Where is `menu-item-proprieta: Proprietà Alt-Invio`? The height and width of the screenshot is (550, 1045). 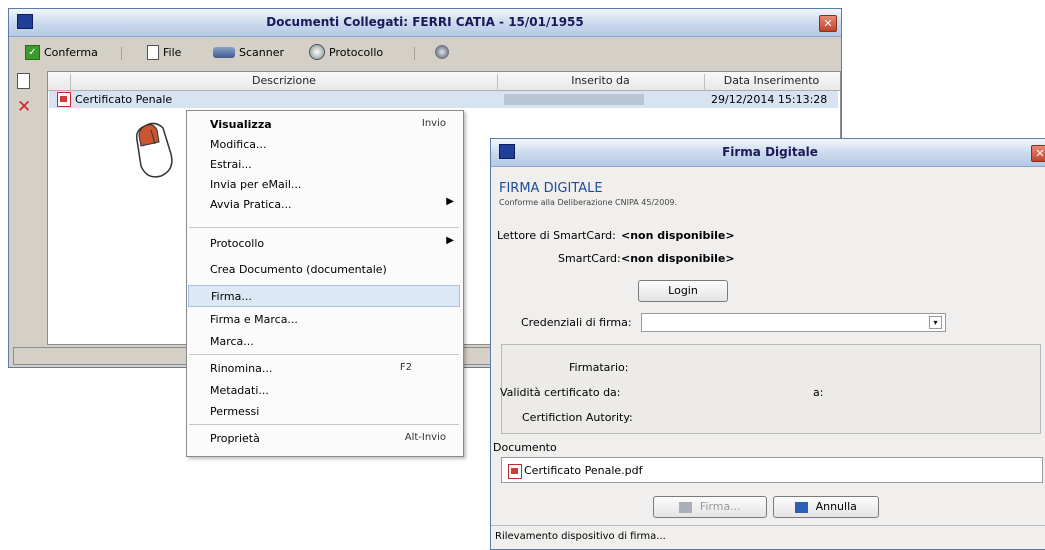 menu-item-proprieta: Proprietà Alt-Invio is located at coordinates (324, 438).